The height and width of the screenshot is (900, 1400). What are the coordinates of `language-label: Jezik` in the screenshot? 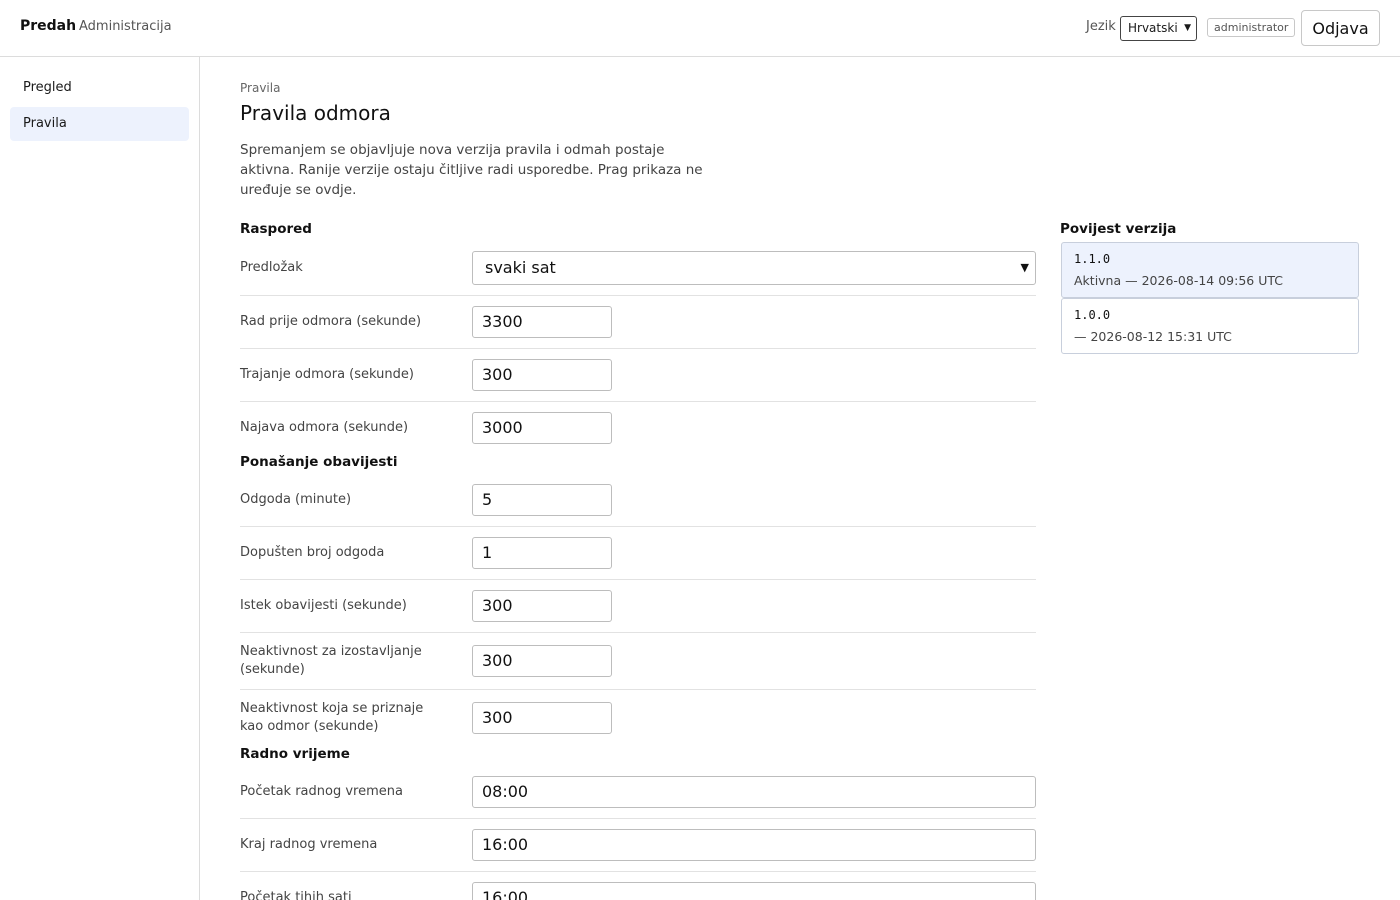 It's located at (1101, 26).